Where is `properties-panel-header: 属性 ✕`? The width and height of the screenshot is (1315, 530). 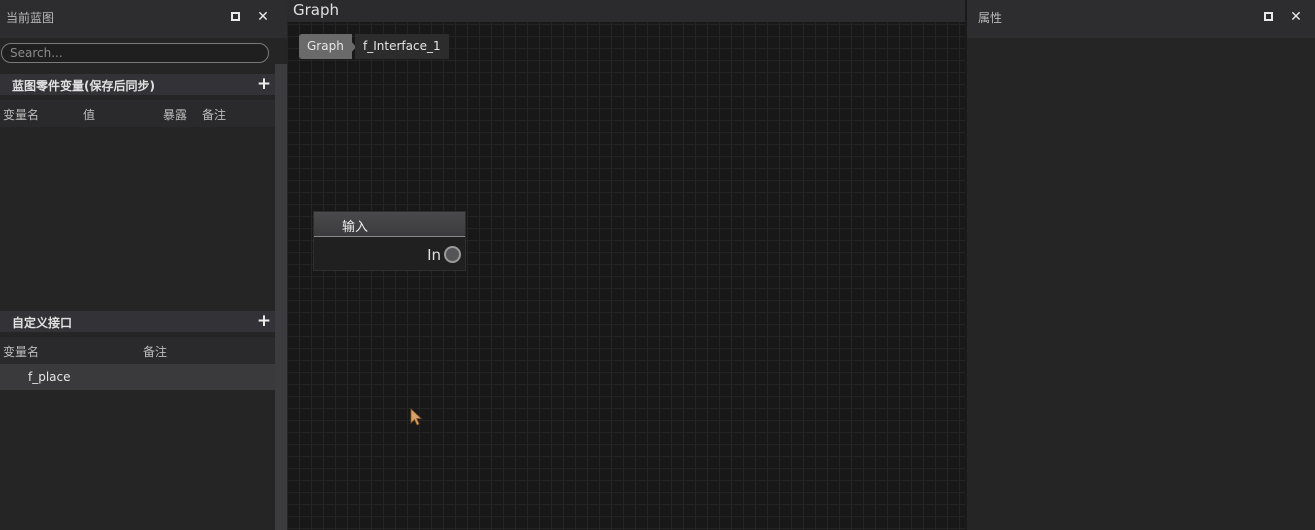 properties-panel-header: 属性 ✕ is located at coordinates (1141, 19).